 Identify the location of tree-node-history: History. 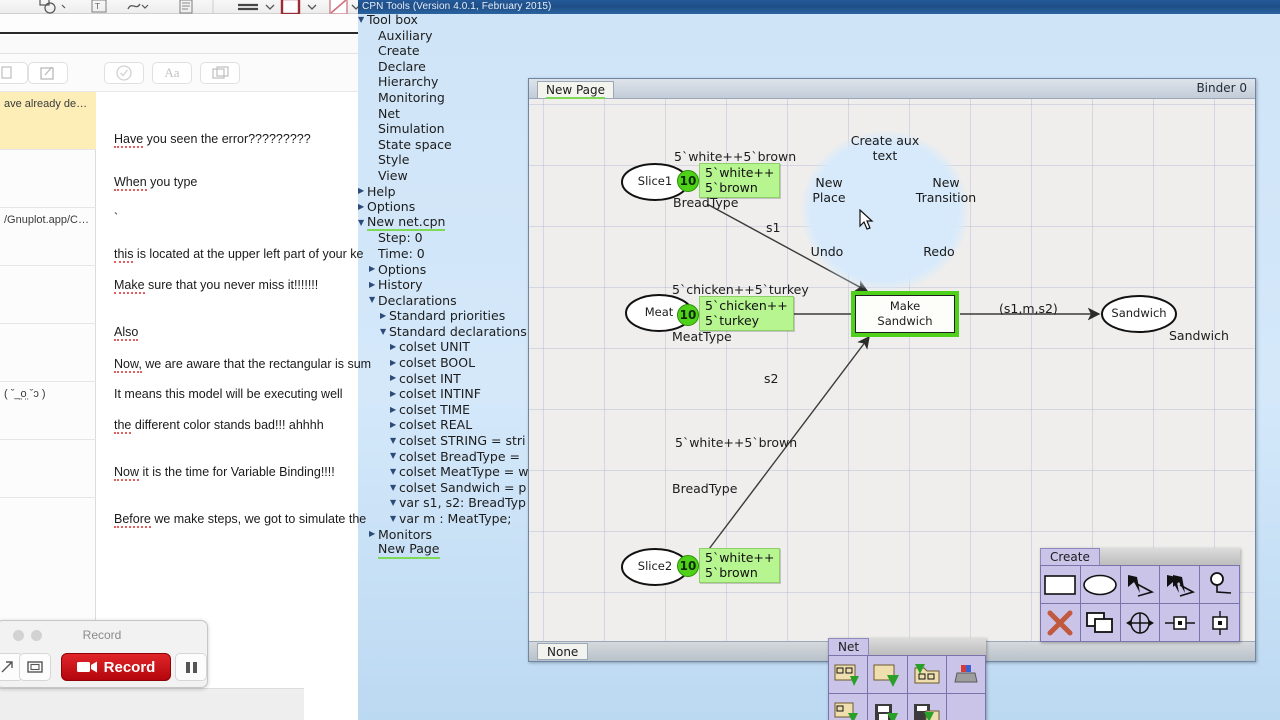
(447, 285).